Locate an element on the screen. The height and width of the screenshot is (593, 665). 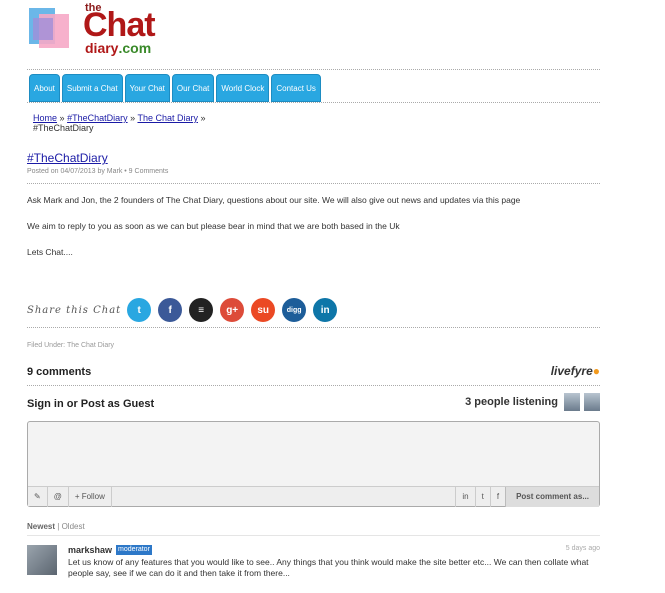
sort-oldest: Oldest is located at coordinates (73, 526).